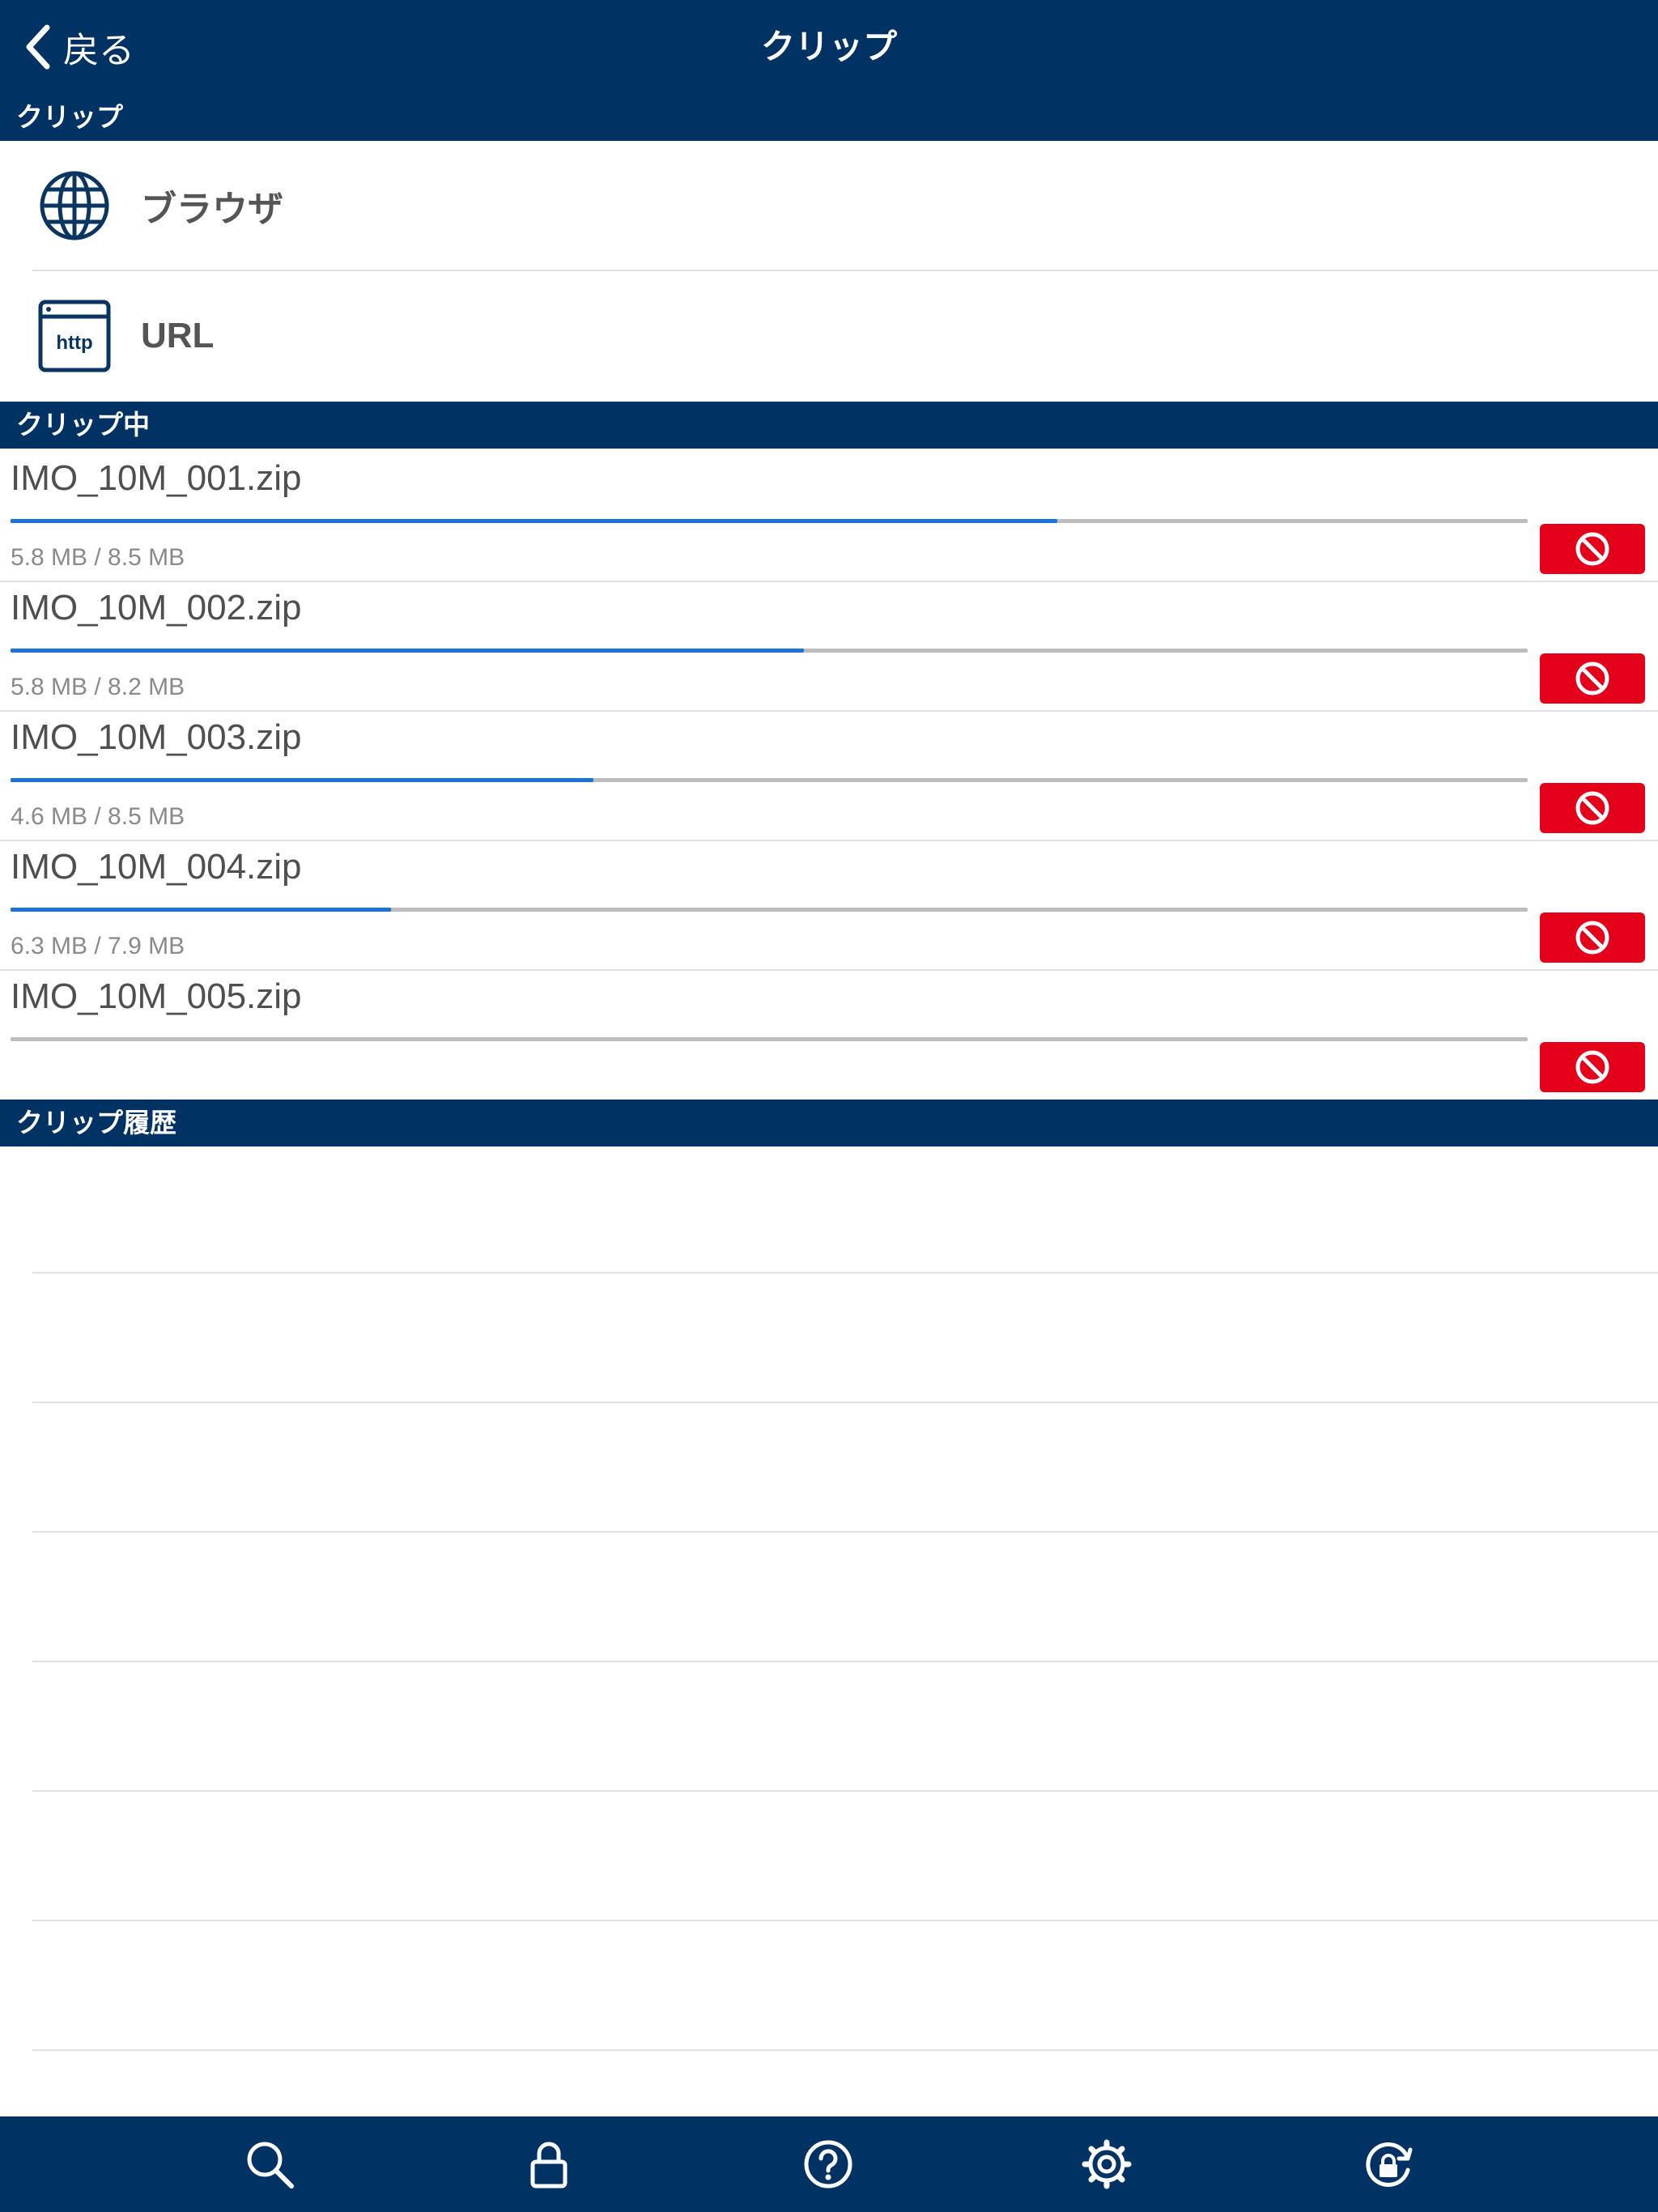 Image resolution: width=1658 pixels, height=2212 pixels. What do you see at coordinates (156, 737) in the screenshot?
I see `download-filename: IMO_10M_003.zip` at bounding box center [156, 737].